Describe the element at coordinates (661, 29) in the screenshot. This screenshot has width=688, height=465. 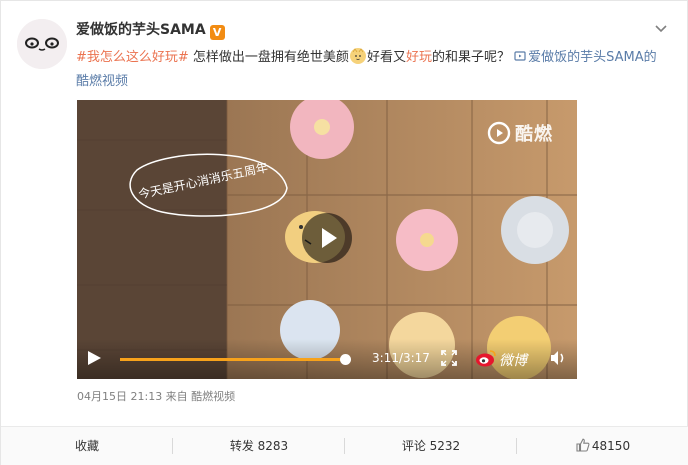
I see `chevron-down-icon` at that location.